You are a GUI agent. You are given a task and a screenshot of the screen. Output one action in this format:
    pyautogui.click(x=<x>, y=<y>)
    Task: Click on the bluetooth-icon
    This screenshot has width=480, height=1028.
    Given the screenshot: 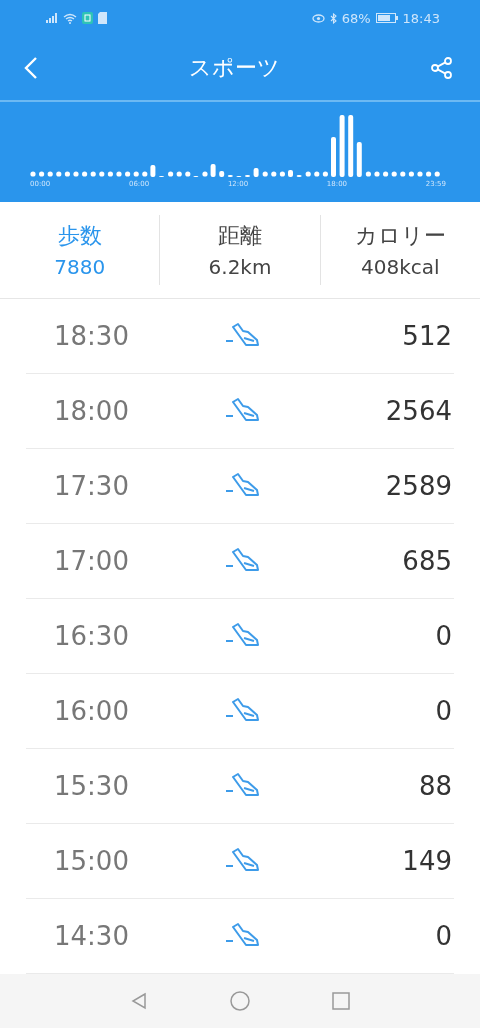 What is the action you would take?
    pyautogui.click(x=333, y=18)
    